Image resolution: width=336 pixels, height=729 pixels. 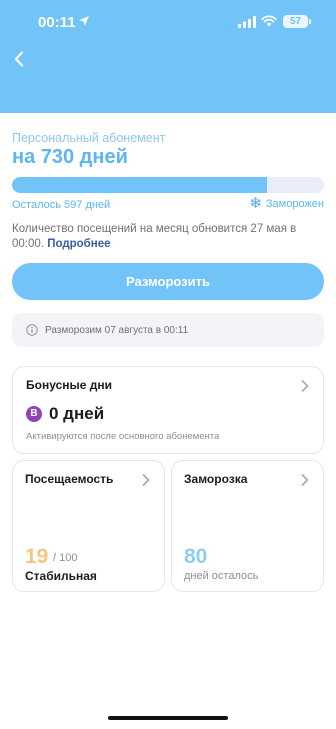 What do you see at coordinates (269, 21) in the screenshot?
I see `wifi-icon` at bounding box center [269, 21].